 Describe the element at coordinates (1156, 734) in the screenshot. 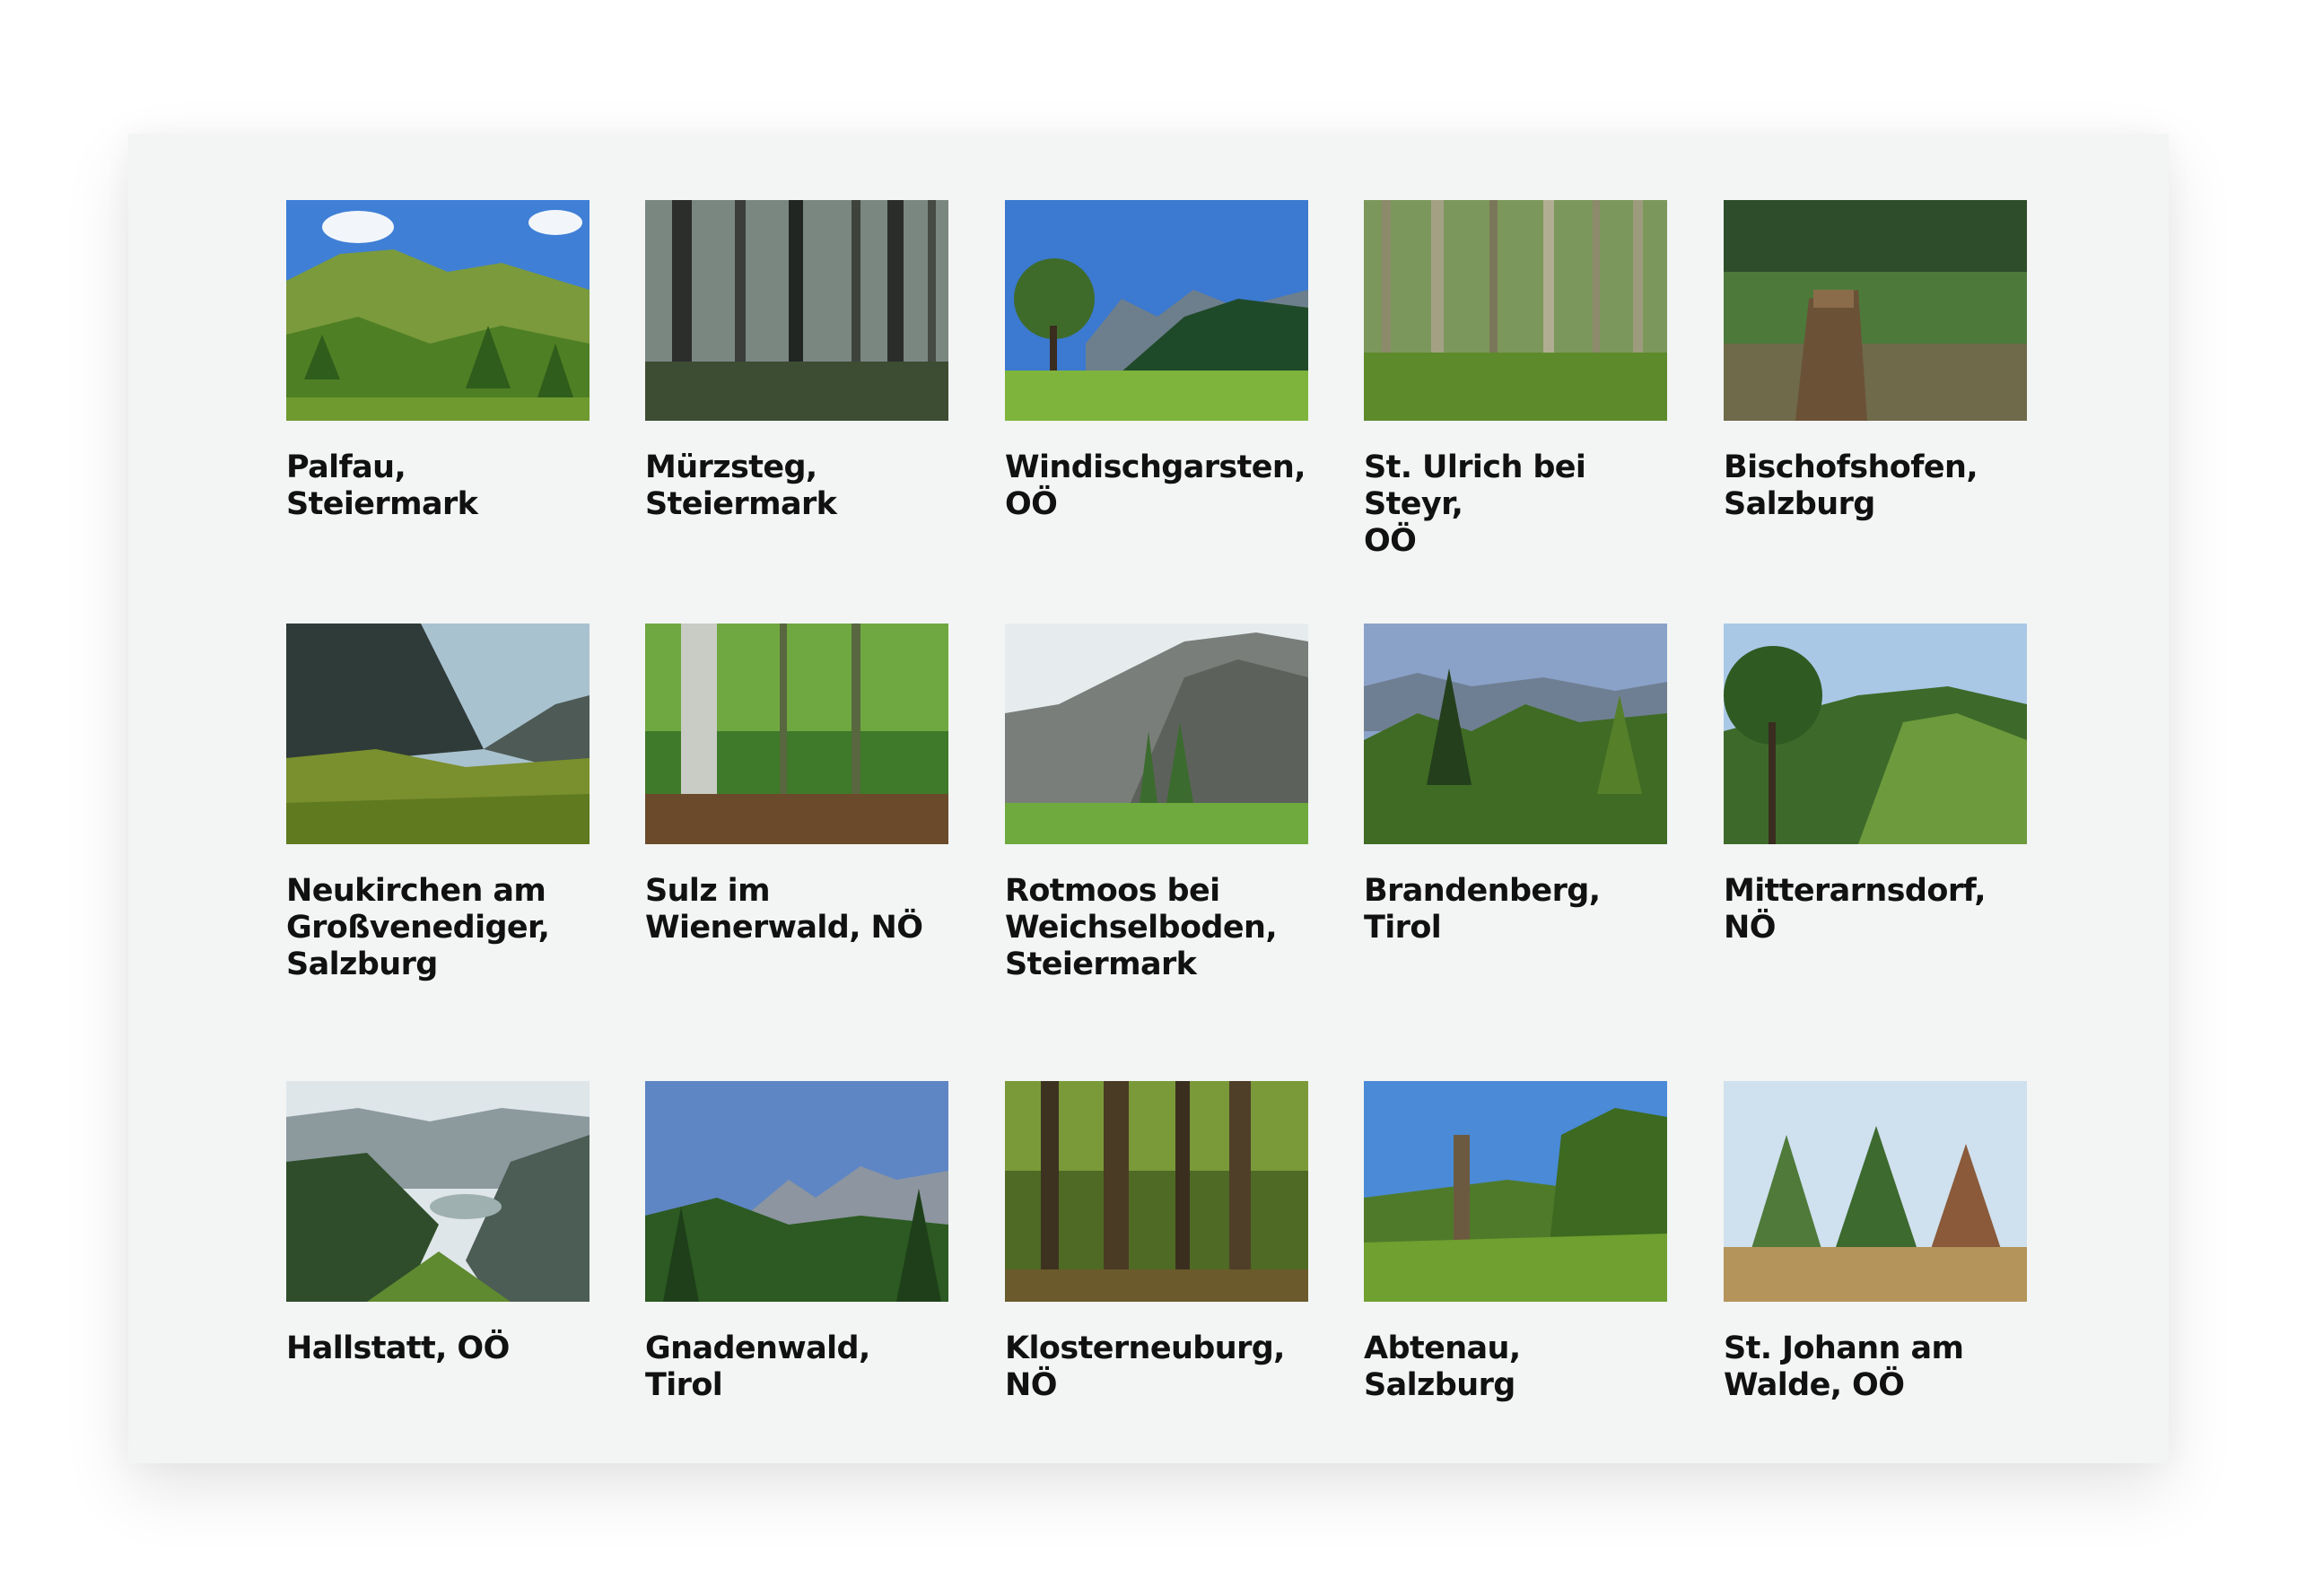

I see `limestone-valley-photo` at that location.